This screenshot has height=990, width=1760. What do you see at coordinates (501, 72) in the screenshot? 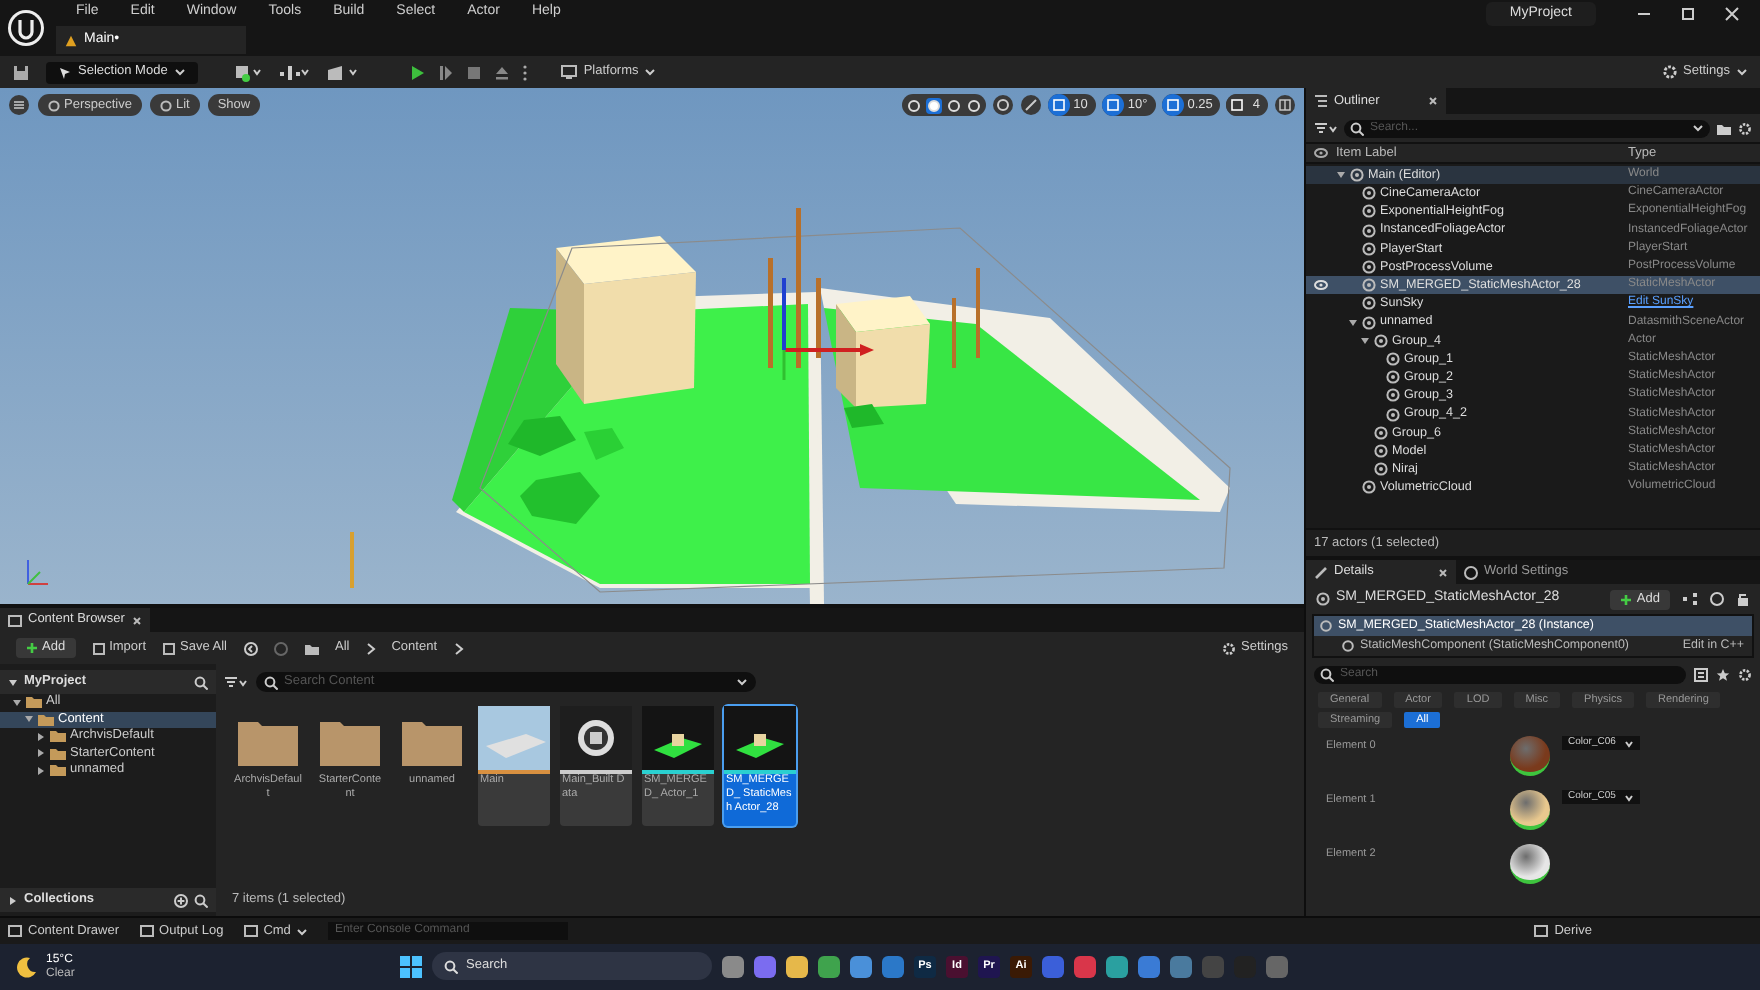
I see `eject-icon` at bounding box center [501, 72].